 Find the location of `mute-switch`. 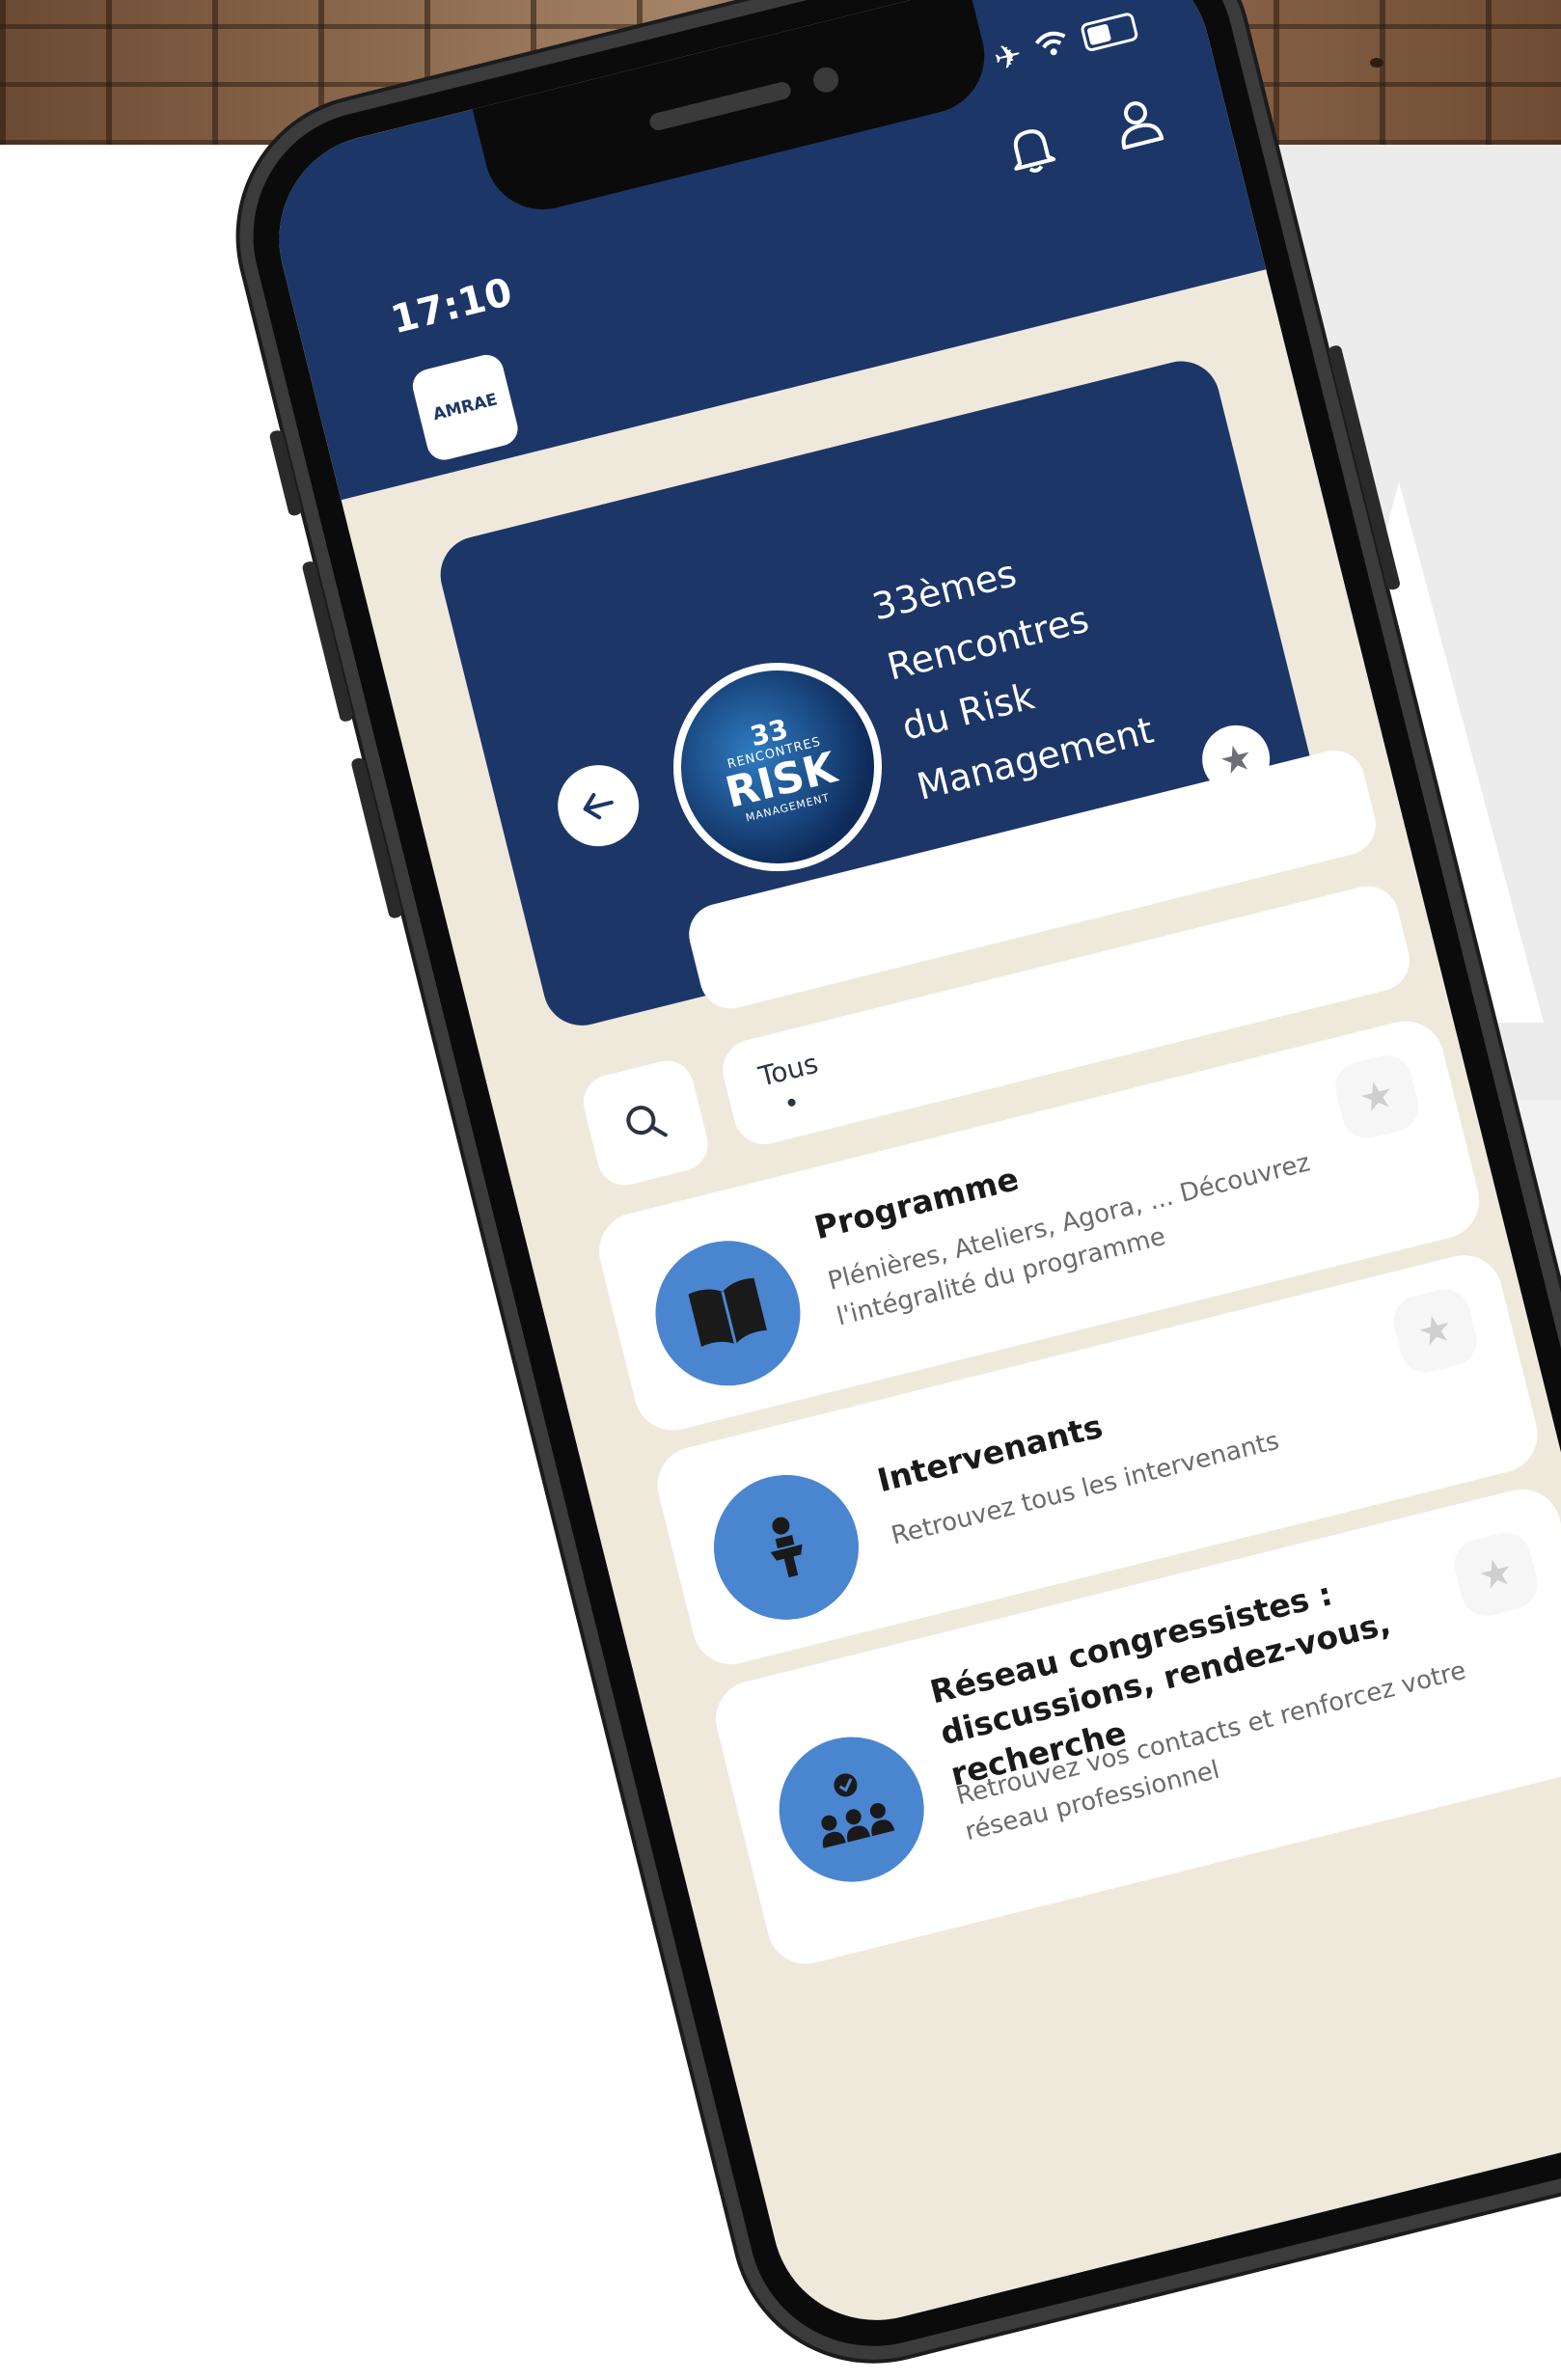

mute-switch is located at coordinates (285, 473).